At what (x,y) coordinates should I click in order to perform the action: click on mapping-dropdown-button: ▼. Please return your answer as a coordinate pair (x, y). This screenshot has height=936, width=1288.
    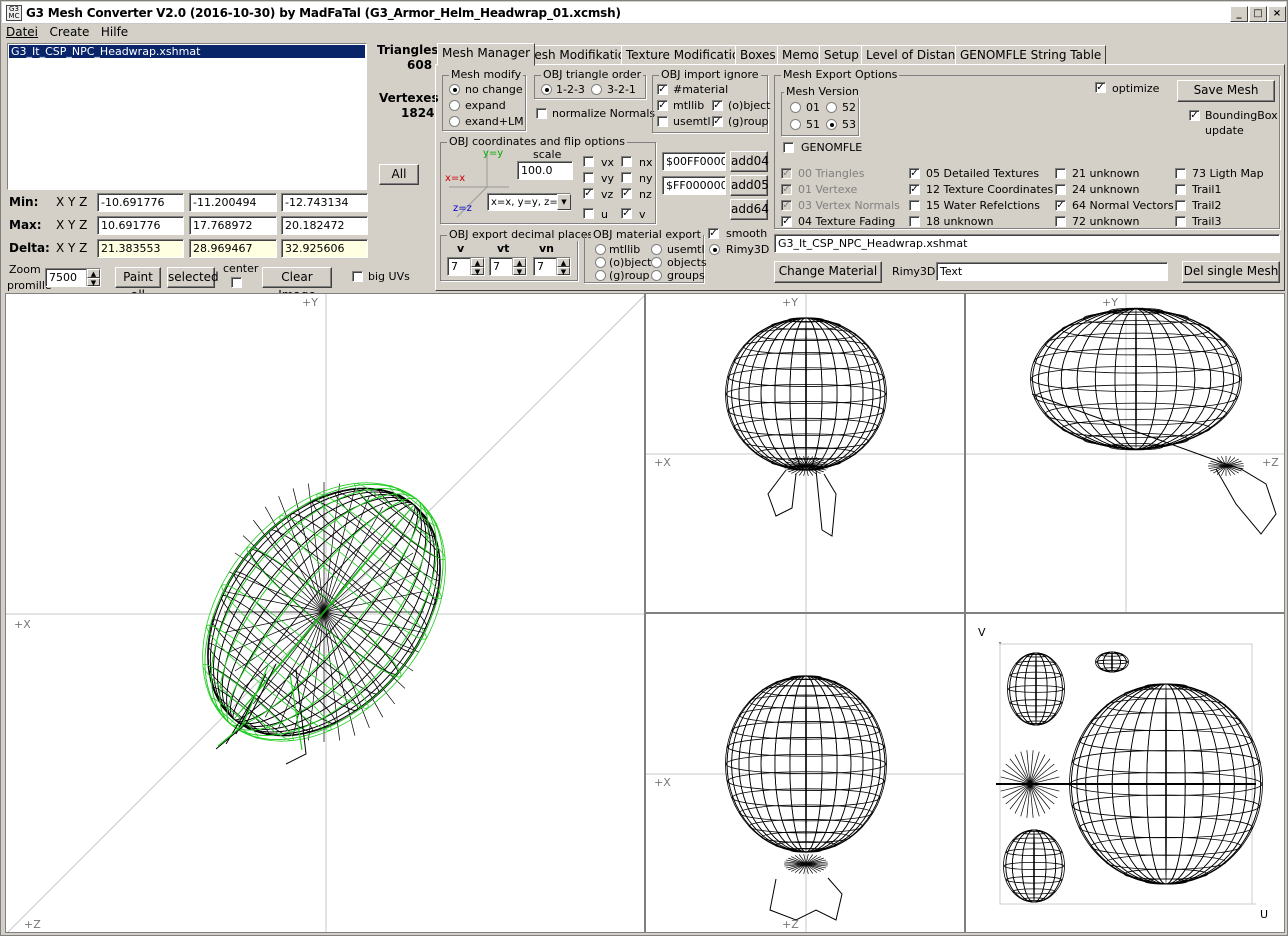
    Looking at the image, I should click on (564, 202).